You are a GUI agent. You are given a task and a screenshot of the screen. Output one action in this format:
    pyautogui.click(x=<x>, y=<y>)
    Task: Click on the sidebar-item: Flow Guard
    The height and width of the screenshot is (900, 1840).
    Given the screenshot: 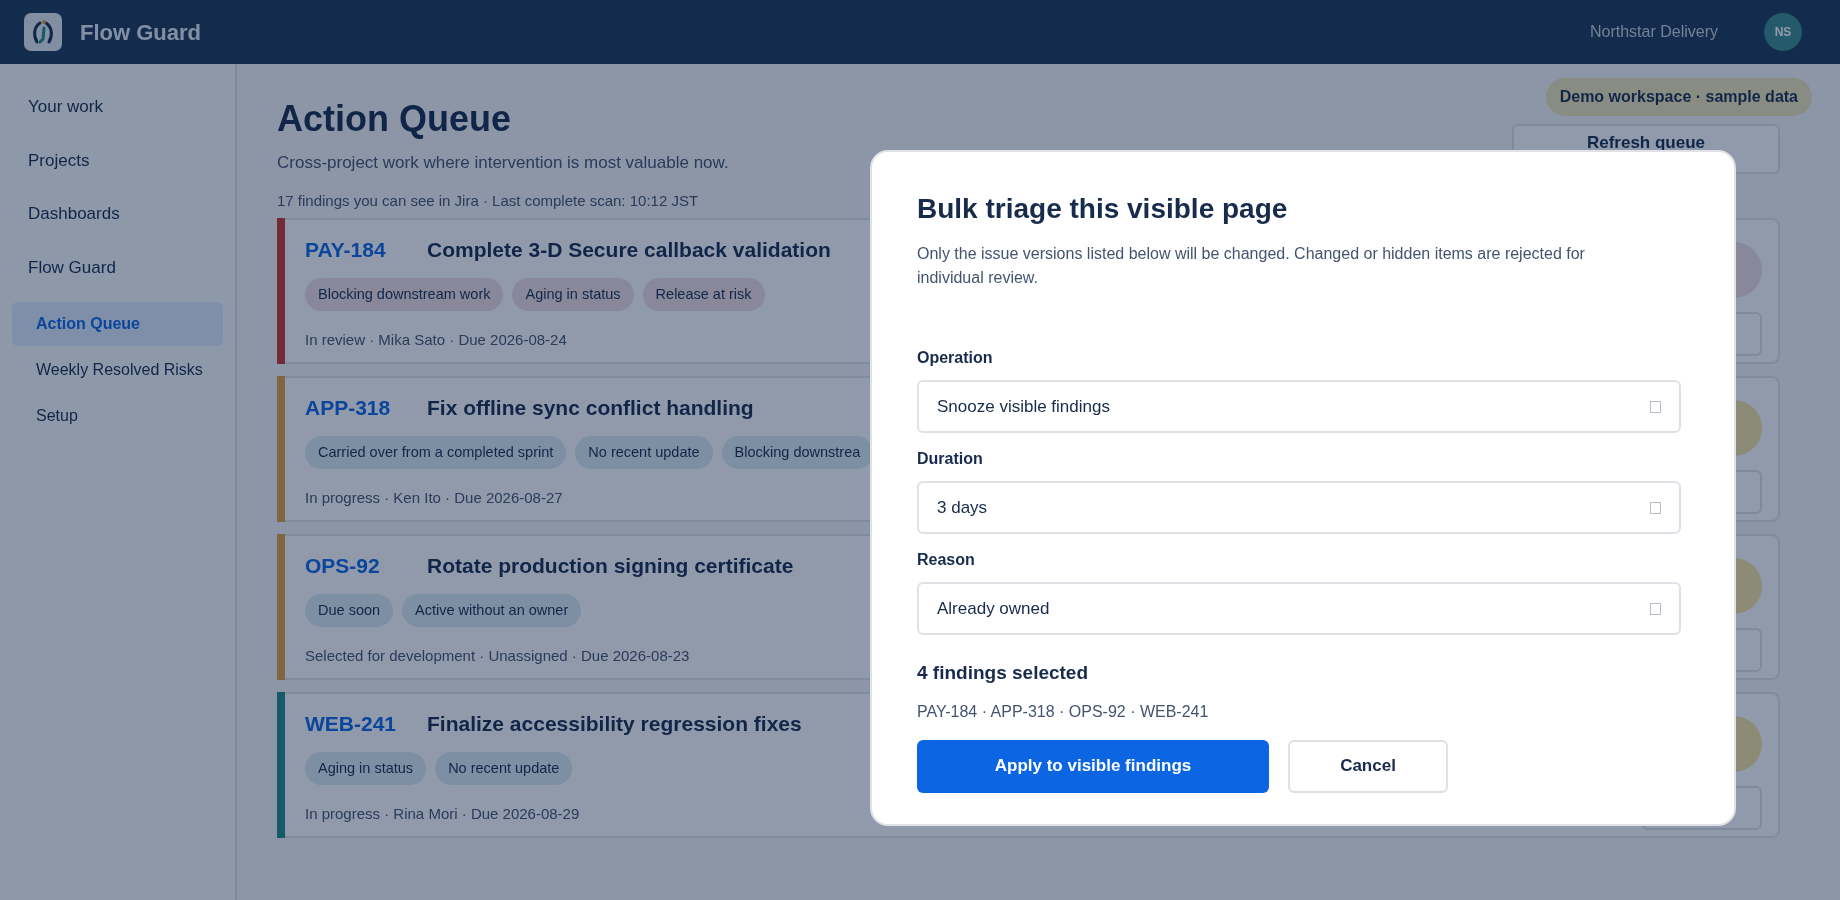 What is the action you would take?
    pyautogui.click(x=117, y=267)
    